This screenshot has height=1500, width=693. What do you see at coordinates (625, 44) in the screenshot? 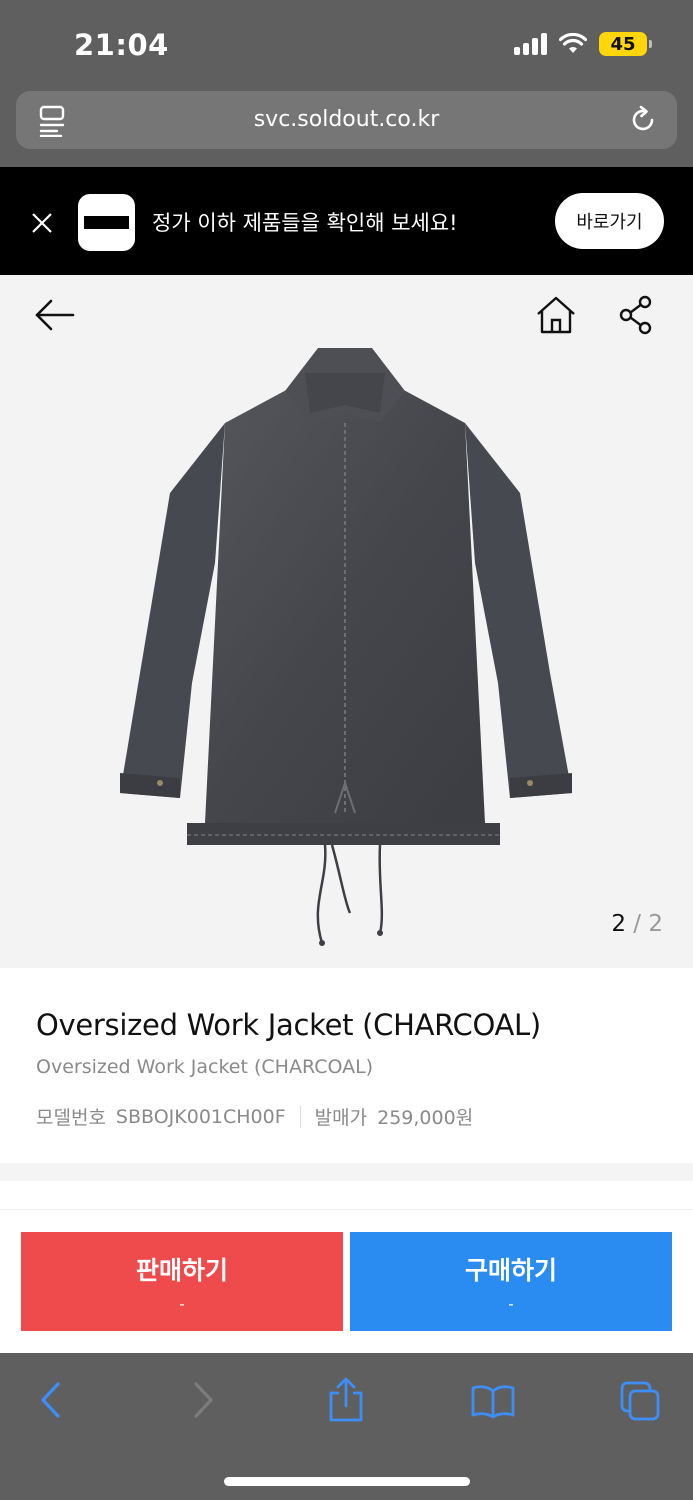
I see `battery-icon: 45` at bounding box center [625, 44].